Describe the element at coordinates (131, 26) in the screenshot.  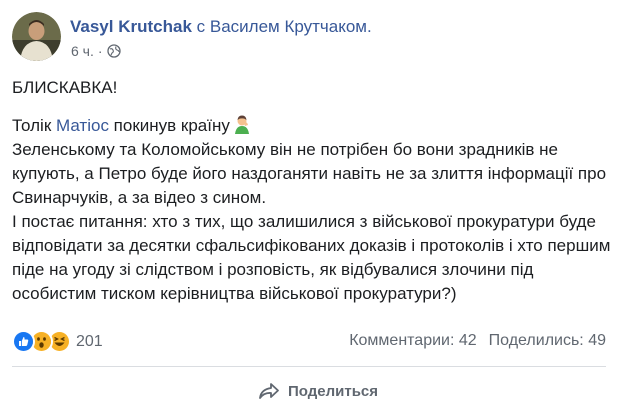
I see `author-name: Vasyl Krutchak` at that location.